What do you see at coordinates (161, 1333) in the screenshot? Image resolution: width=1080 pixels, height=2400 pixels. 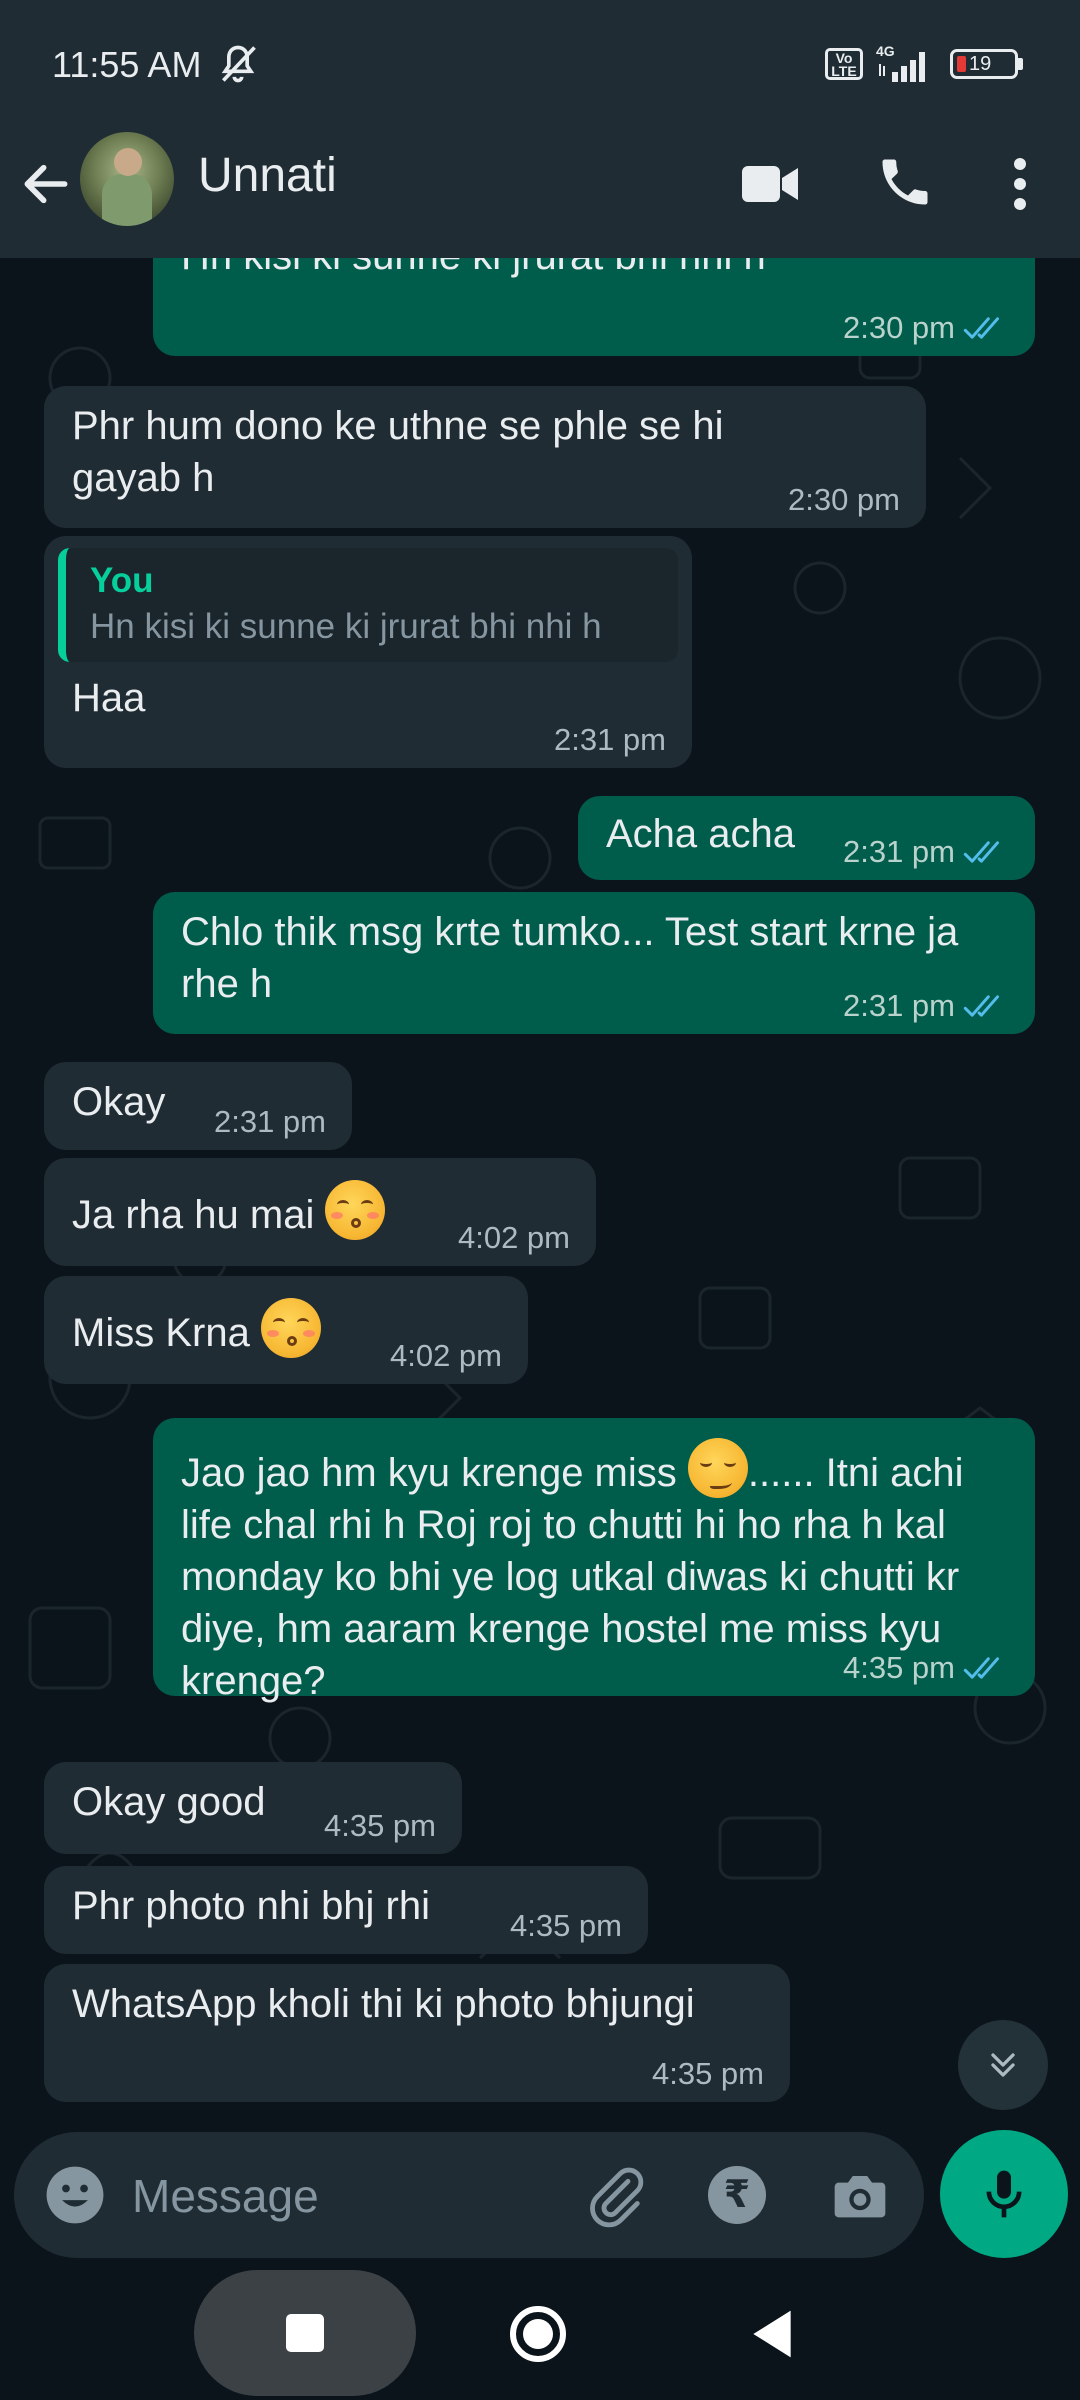 I see `message-text: Miss Krna` at bounding box center [161, 1333].